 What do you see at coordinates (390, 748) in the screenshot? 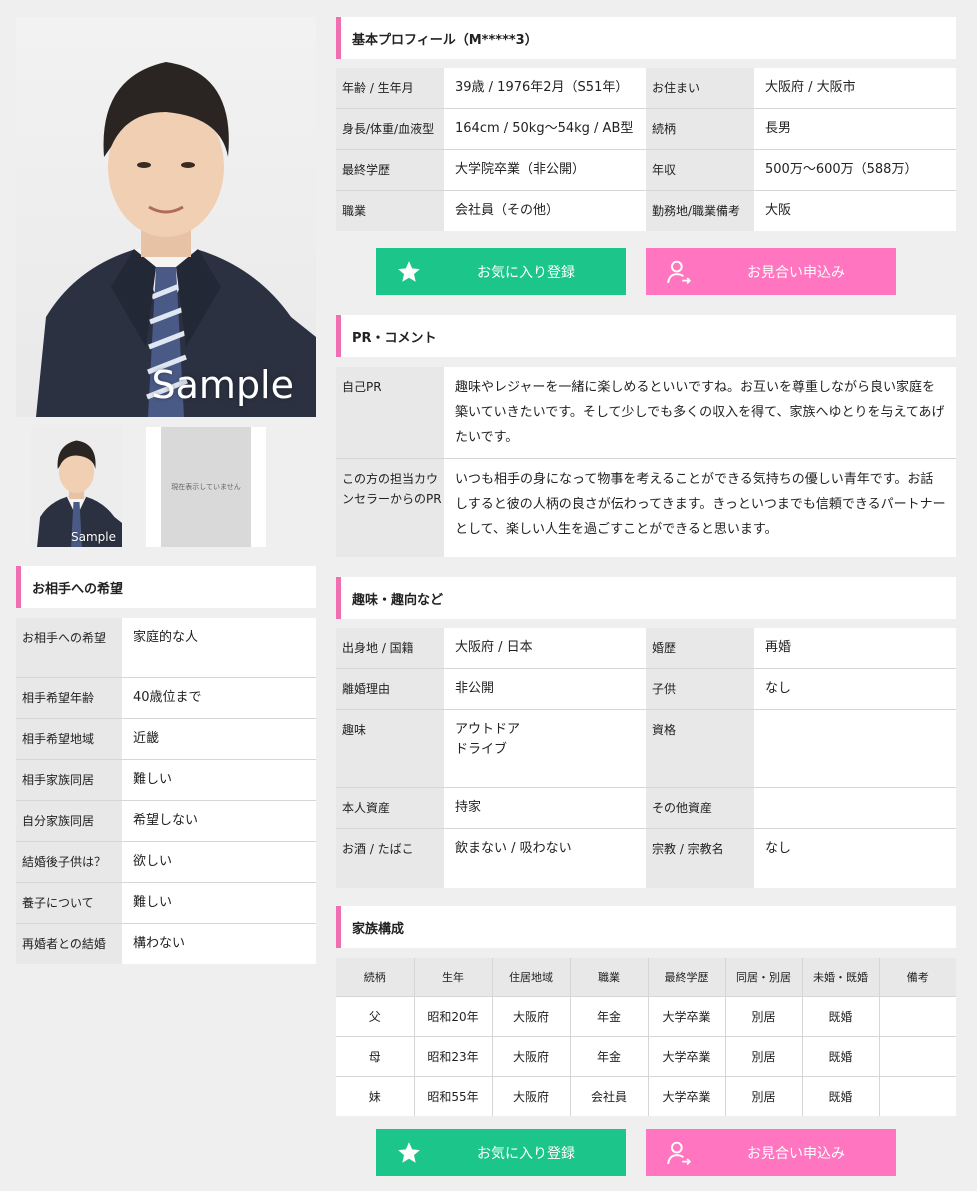
I see `hobby-label: 趣味` at bounding box center [390, 748].